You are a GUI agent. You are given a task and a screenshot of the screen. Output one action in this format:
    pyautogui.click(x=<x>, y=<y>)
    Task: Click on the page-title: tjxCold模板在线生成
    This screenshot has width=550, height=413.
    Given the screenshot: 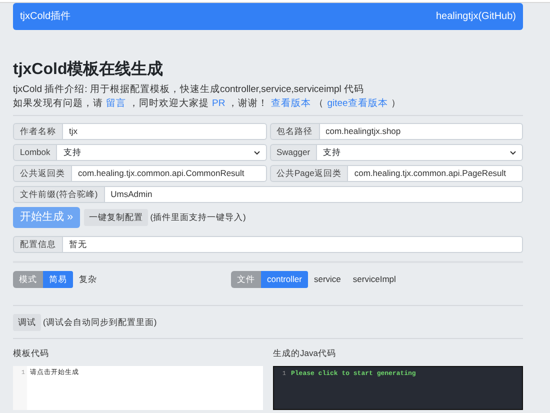 What is the action you would take?
    pyautogui.click(x=88, y=70)
    